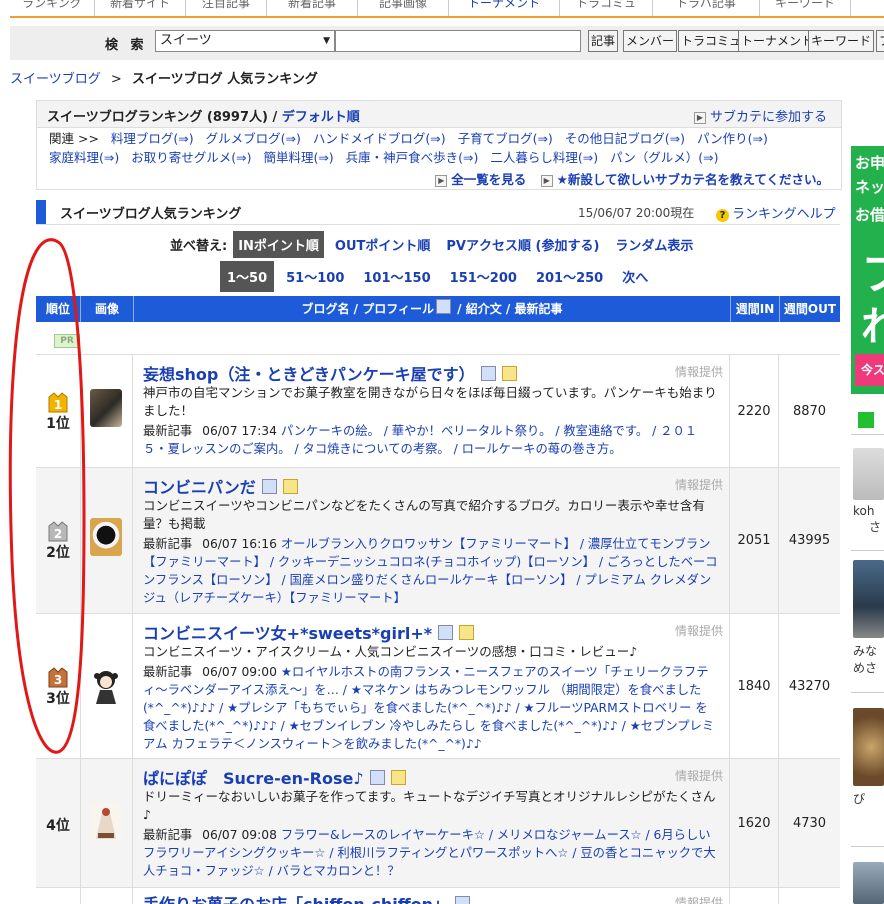  Describe the element at coordinates (868, 667) in the screenshot. I see `side-item-text: めさ` at that location.